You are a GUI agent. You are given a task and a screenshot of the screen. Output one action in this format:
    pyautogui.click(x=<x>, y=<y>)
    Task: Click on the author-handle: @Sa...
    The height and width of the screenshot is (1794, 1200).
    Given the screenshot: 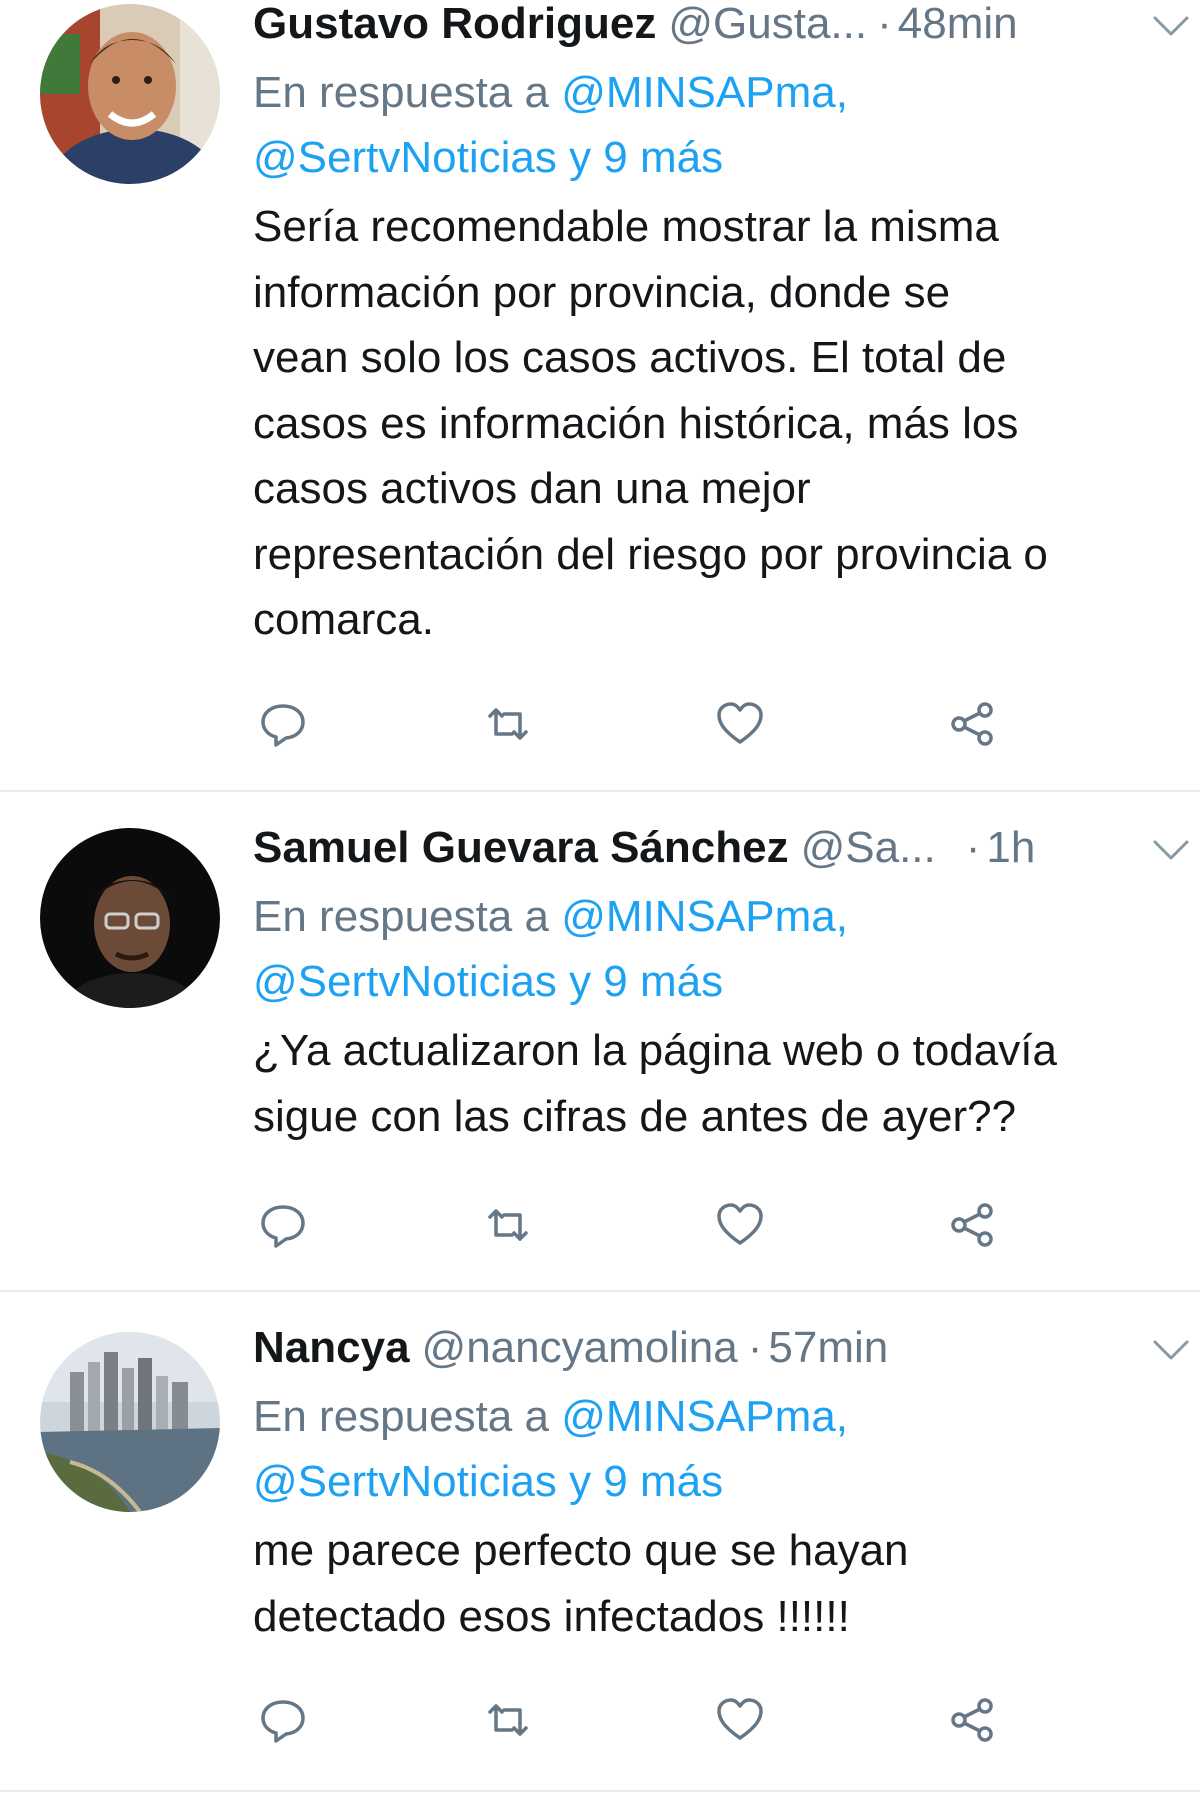 What is the action you would take?
    pyautogui.click(x=868, y=848)
    